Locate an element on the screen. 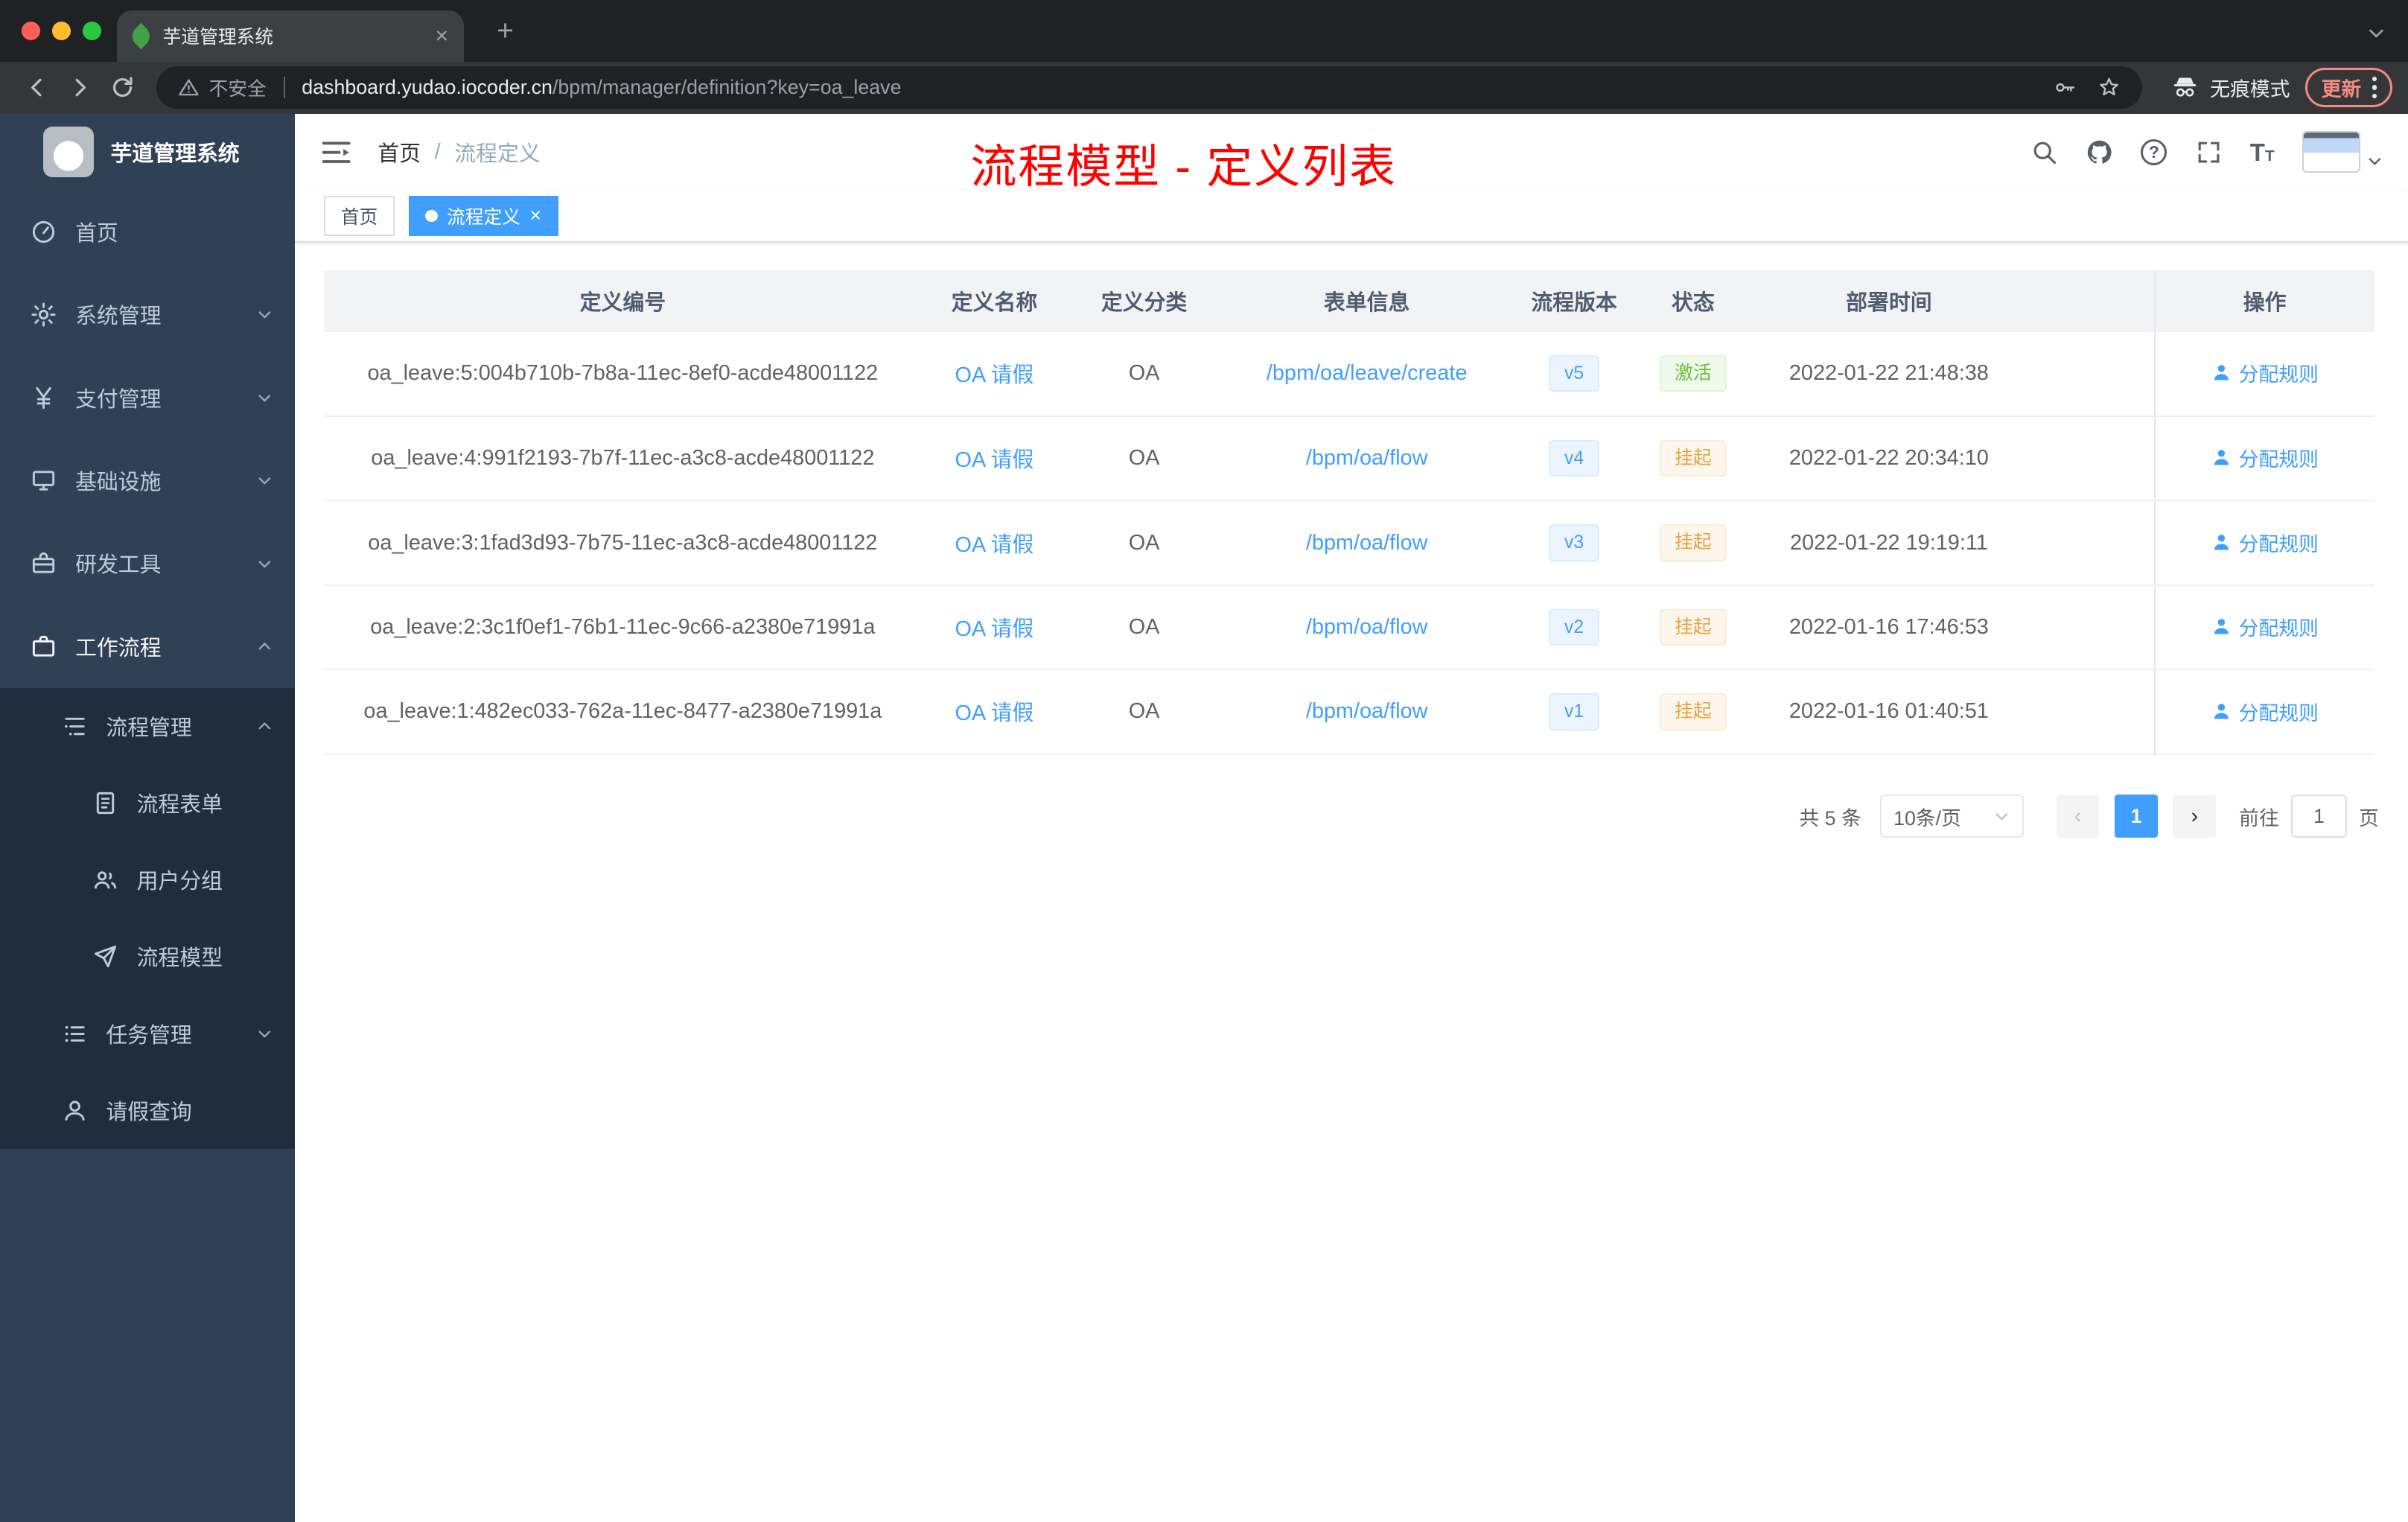 The width and height of the screenshot is (2408, 1522). help-icon: ? is located at coordinates (2154, 151).